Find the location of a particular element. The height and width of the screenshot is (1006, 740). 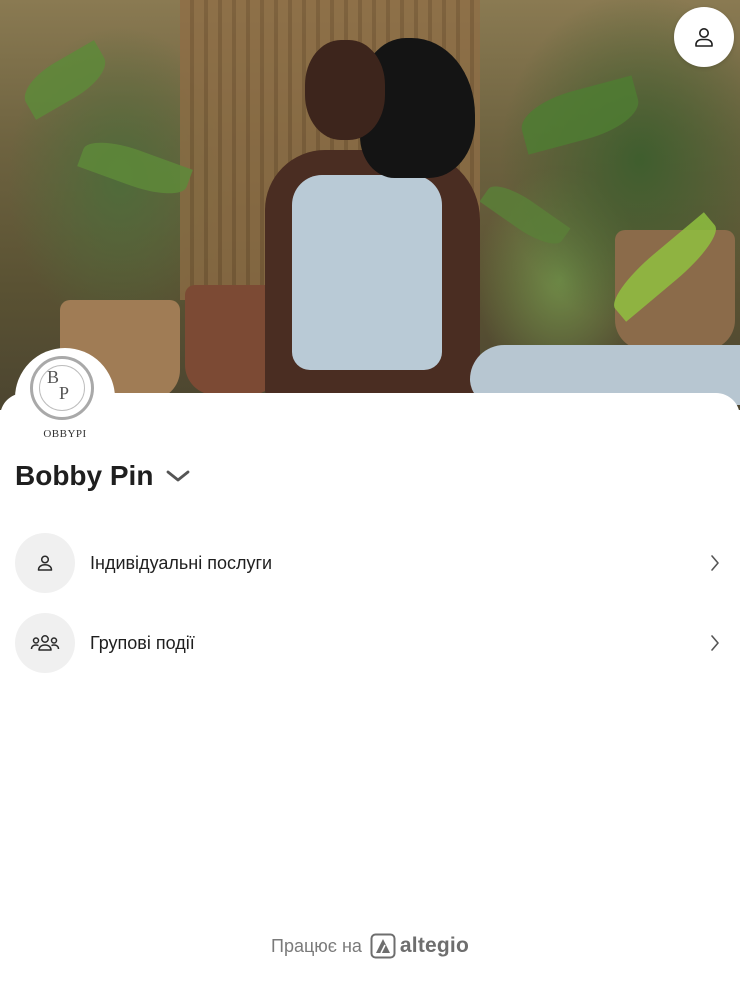

menu-item-individual-services: Індивідуальні послуги is located at coordinates (370, 563).